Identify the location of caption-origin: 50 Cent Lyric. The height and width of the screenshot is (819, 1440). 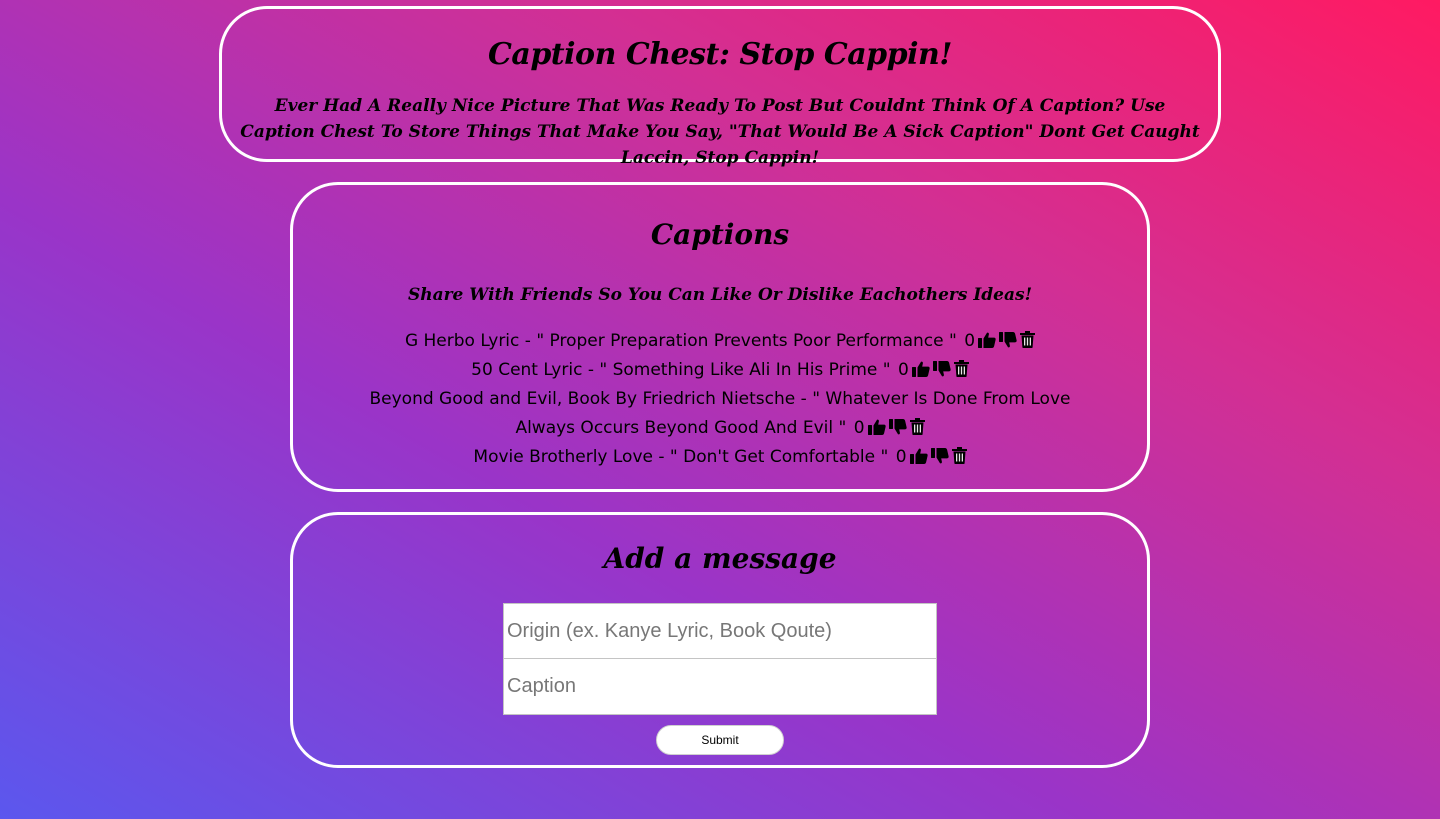
(527, 370).